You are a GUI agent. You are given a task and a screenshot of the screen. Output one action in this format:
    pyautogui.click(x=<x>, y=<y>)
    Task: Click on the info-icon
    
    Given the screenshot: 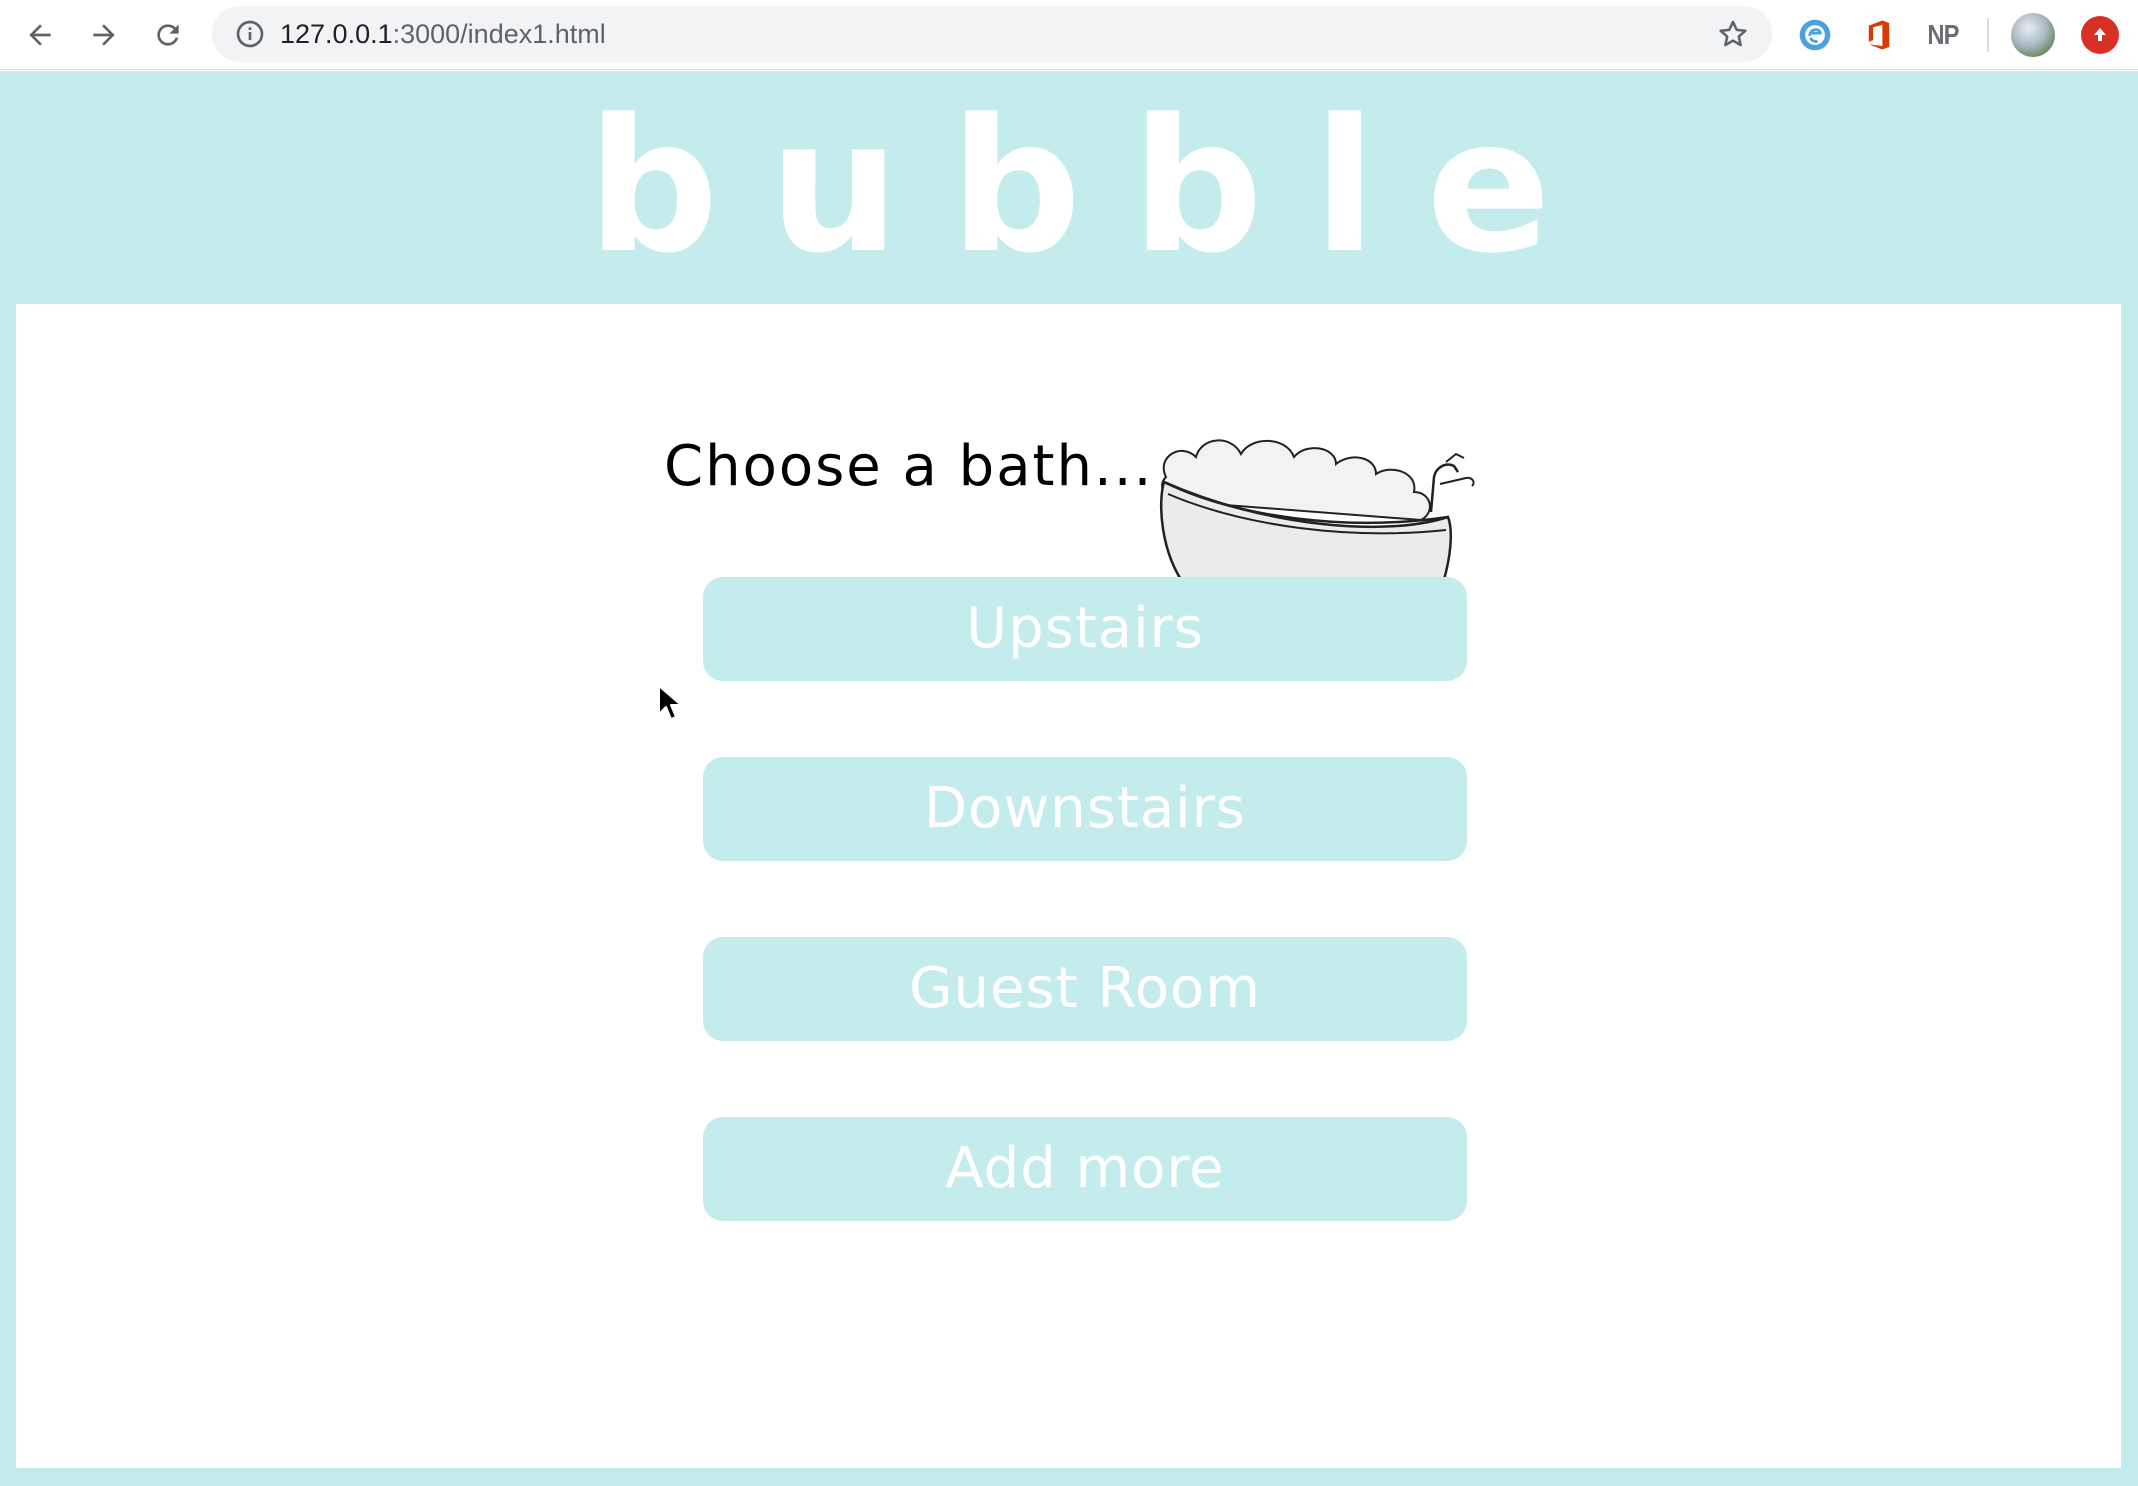 What is the action you would take?
    pyautogui.click(x=250, y=34)
    